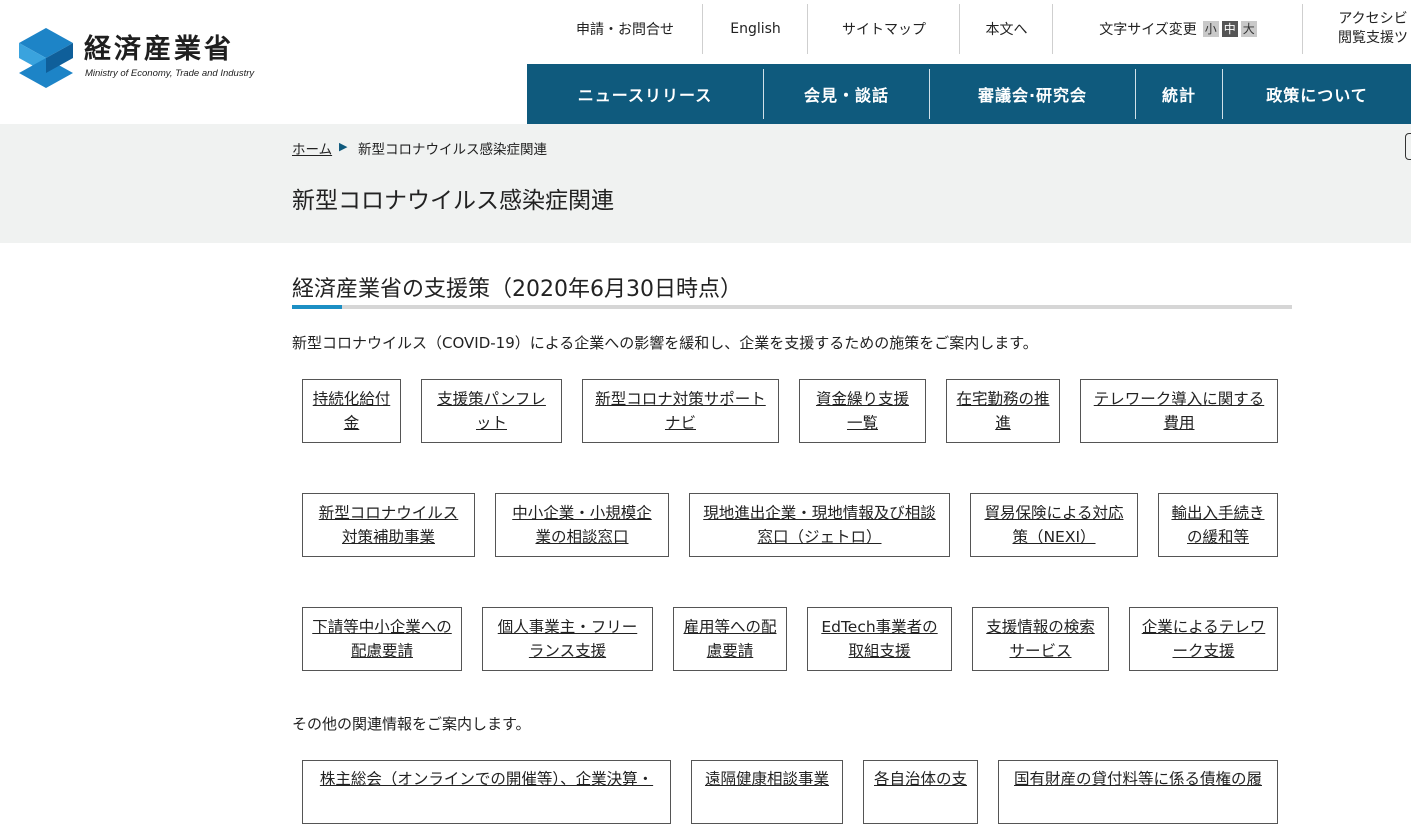 This screenshot has height=824, width=1411. I want to click on global-nav: ニュースリリース 会見・談話 審議会·研究会 統計 政策について, so click(969, 94).